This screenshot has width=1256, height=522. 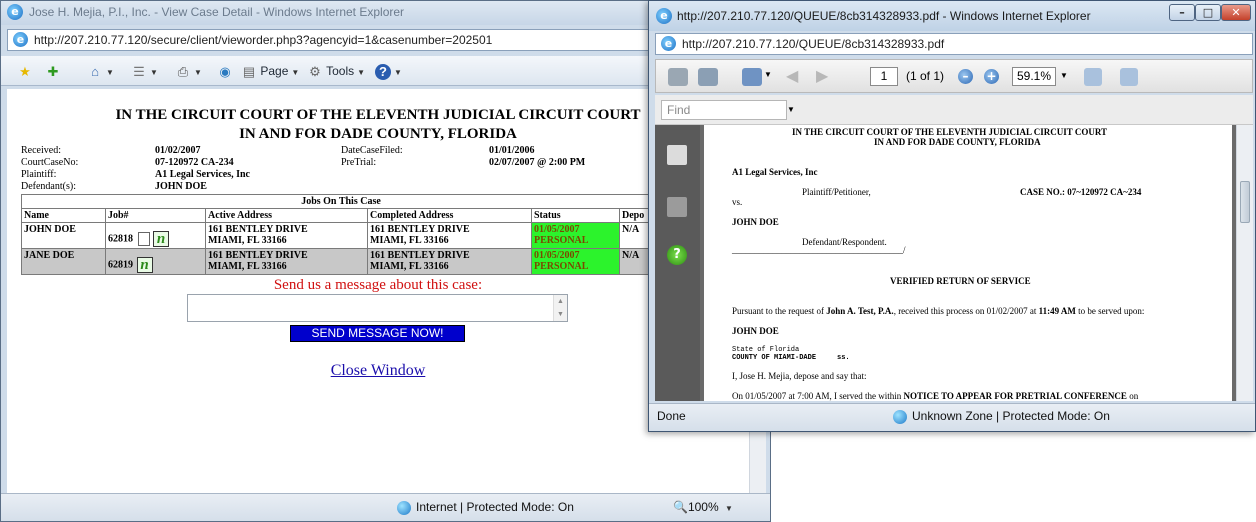 I want to click on close-window-link: Close Window, so click(x=378, y=371).